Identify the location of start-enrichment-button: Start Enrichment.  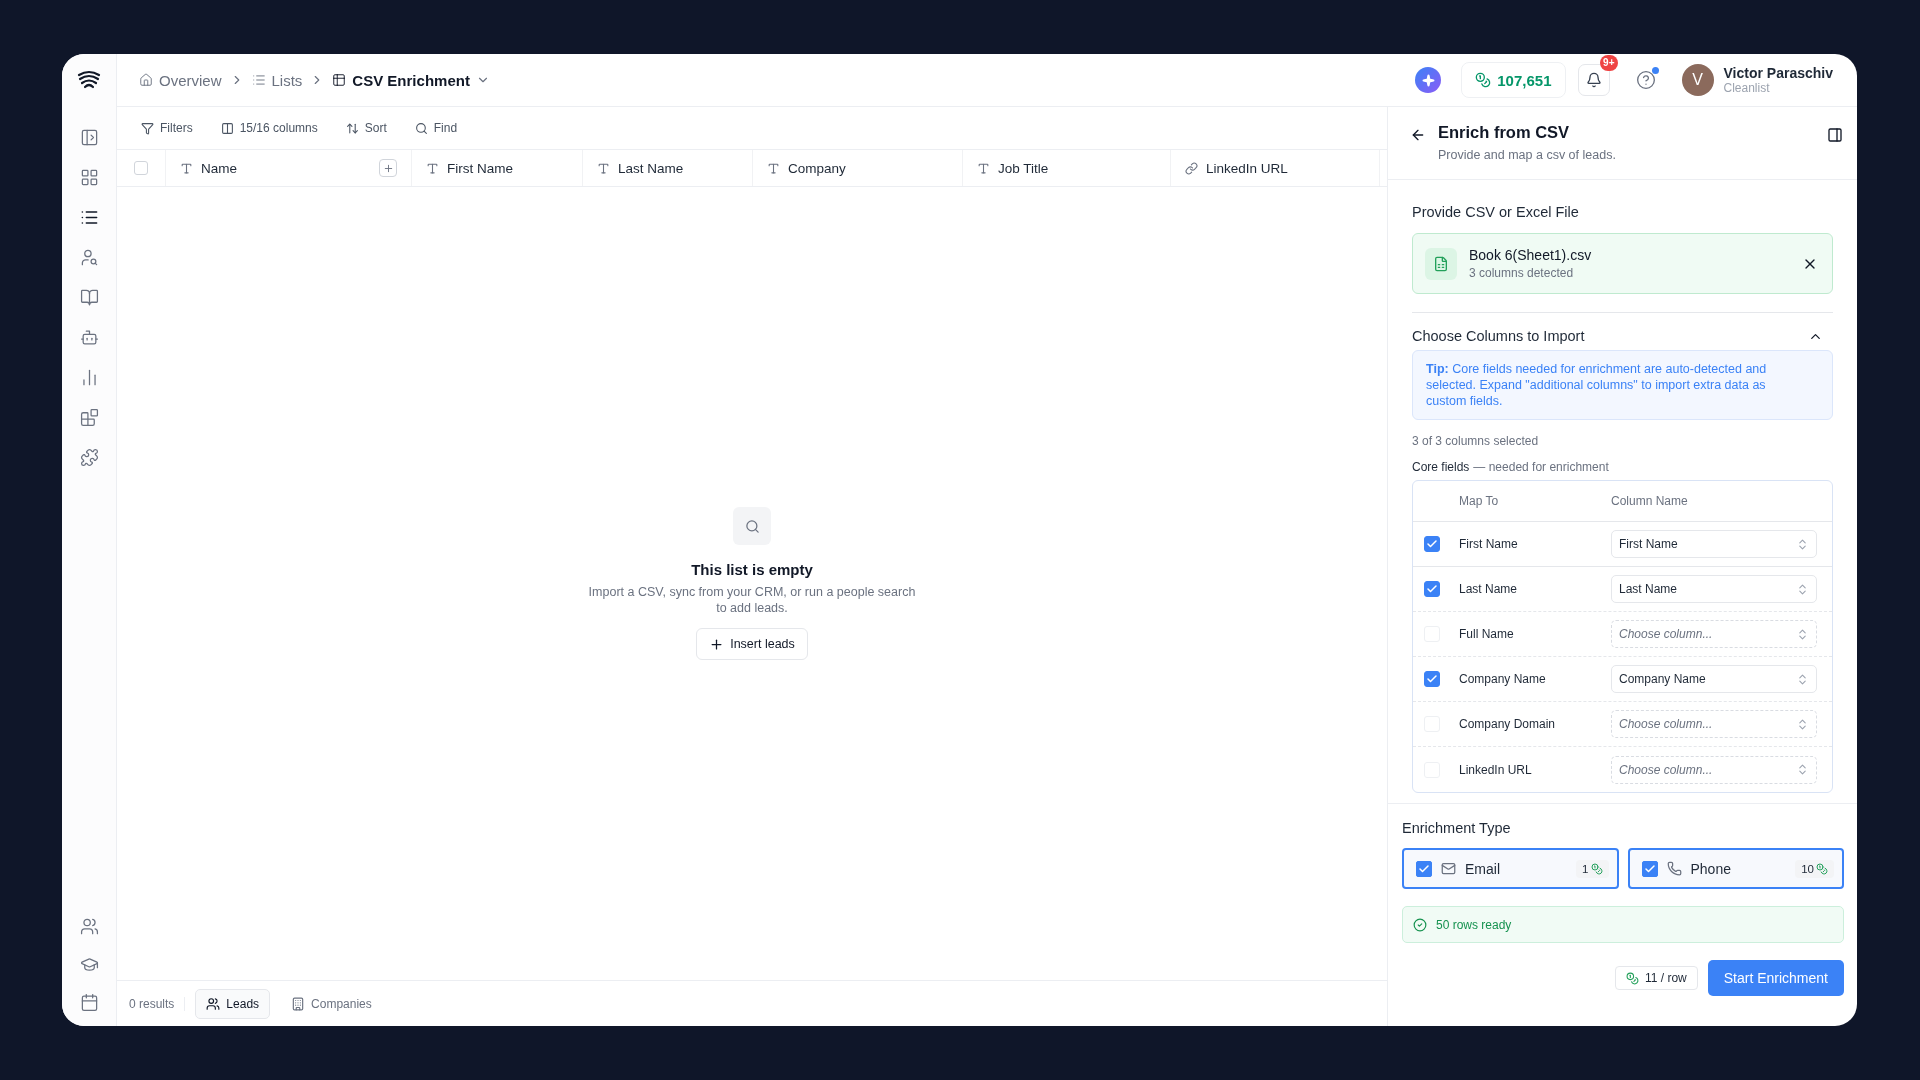
(1775, 978).